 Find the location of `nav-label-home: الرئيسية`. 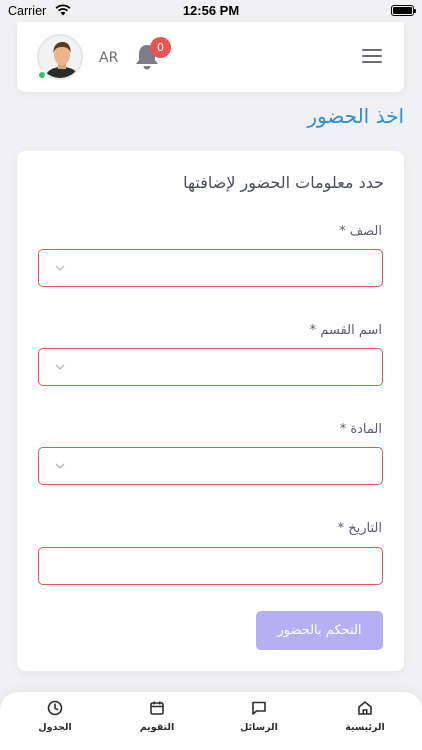

nav-label-home: الرئيسية is located at coordinates (365, 727).